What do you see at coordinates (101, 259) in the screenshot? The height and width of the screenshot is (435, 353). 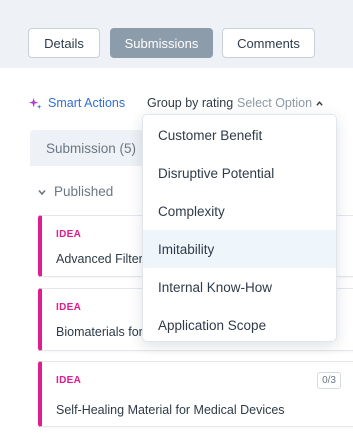 I see `card-title: Advanced Filteri` at bounding box center [101, 259].